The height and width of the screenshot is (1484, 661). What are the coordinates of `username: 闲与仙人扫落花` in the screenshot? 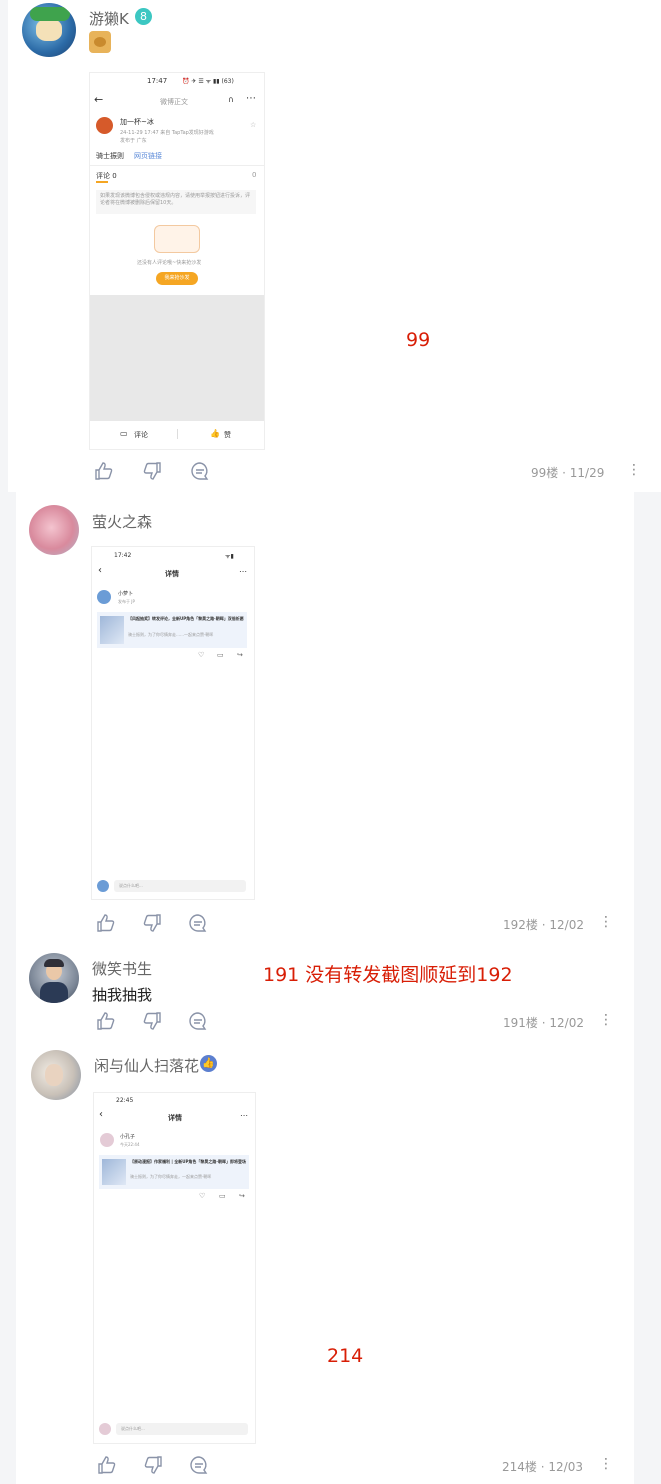 It's located at (146, 1065).